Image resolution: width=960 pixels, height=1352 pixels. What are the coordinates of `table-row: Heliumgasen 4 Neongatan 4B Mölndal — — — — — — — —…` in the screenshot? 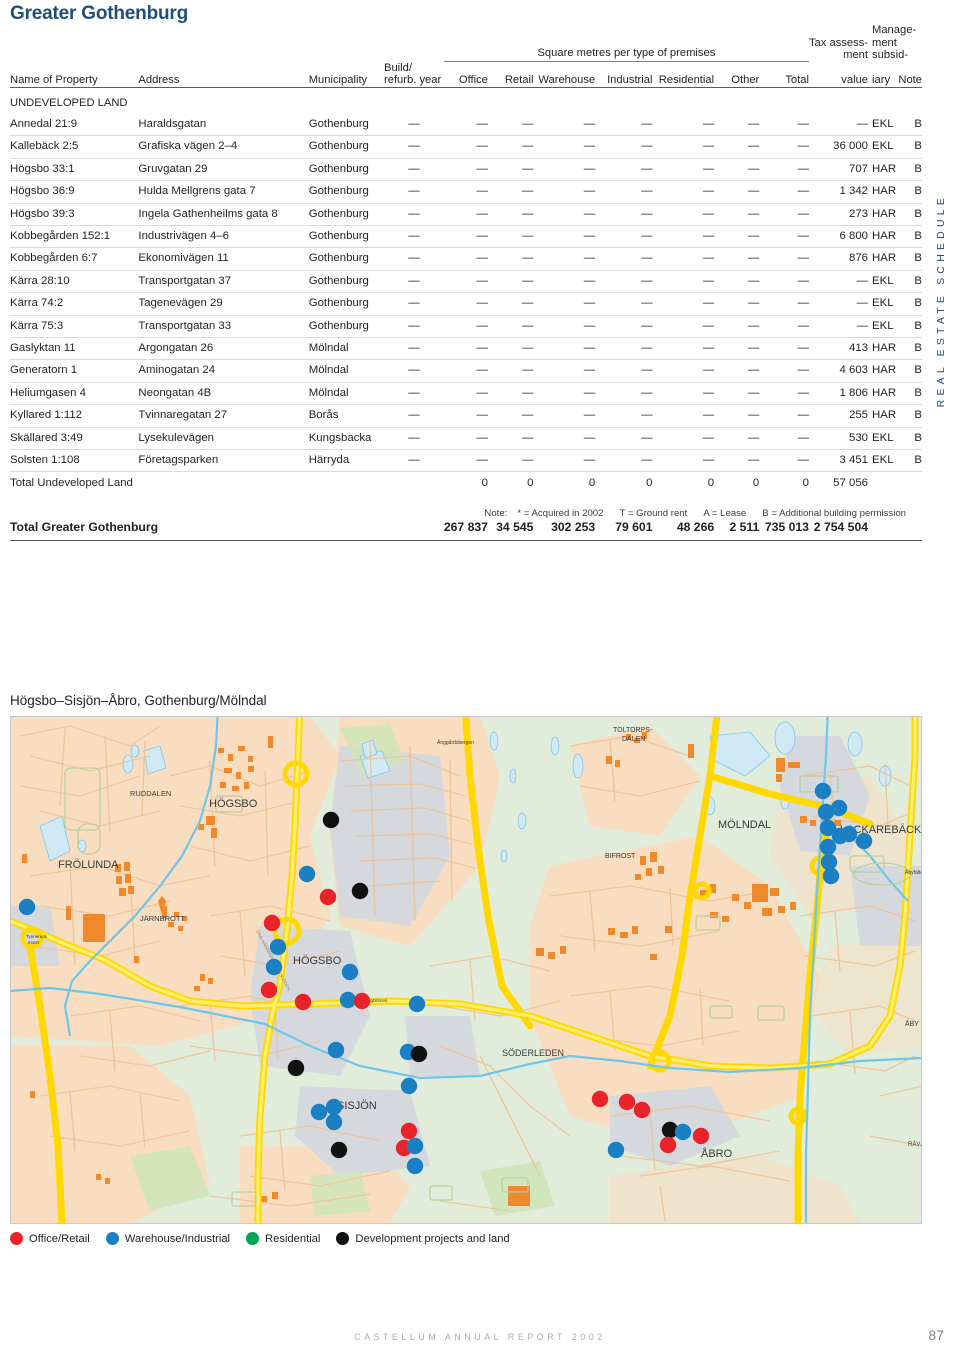 It's located at (466, 394).